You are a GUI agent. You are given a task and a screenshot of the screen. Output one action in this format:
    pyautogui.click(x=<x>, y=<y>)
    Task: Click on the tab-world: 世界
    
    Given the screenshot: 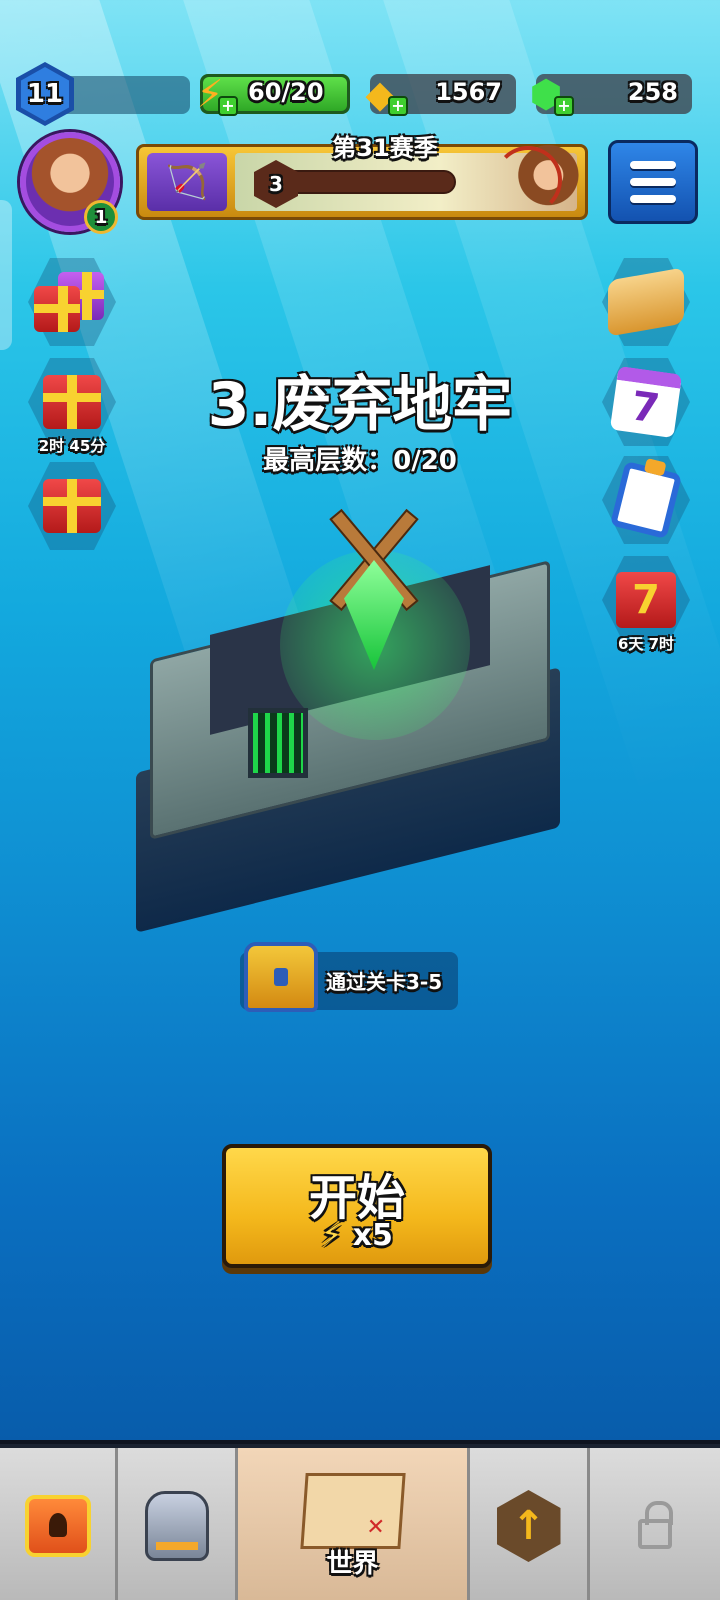 What is the action you would take?
    pyautogui.click(x=354, y=1524)
    